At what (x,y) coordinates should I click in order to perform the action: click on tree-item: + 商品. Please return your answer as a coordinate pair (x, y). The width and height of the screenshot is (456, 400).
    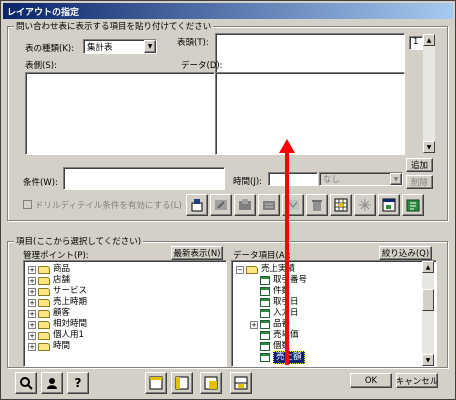
    Looking at the image, I should click on (57, 269).